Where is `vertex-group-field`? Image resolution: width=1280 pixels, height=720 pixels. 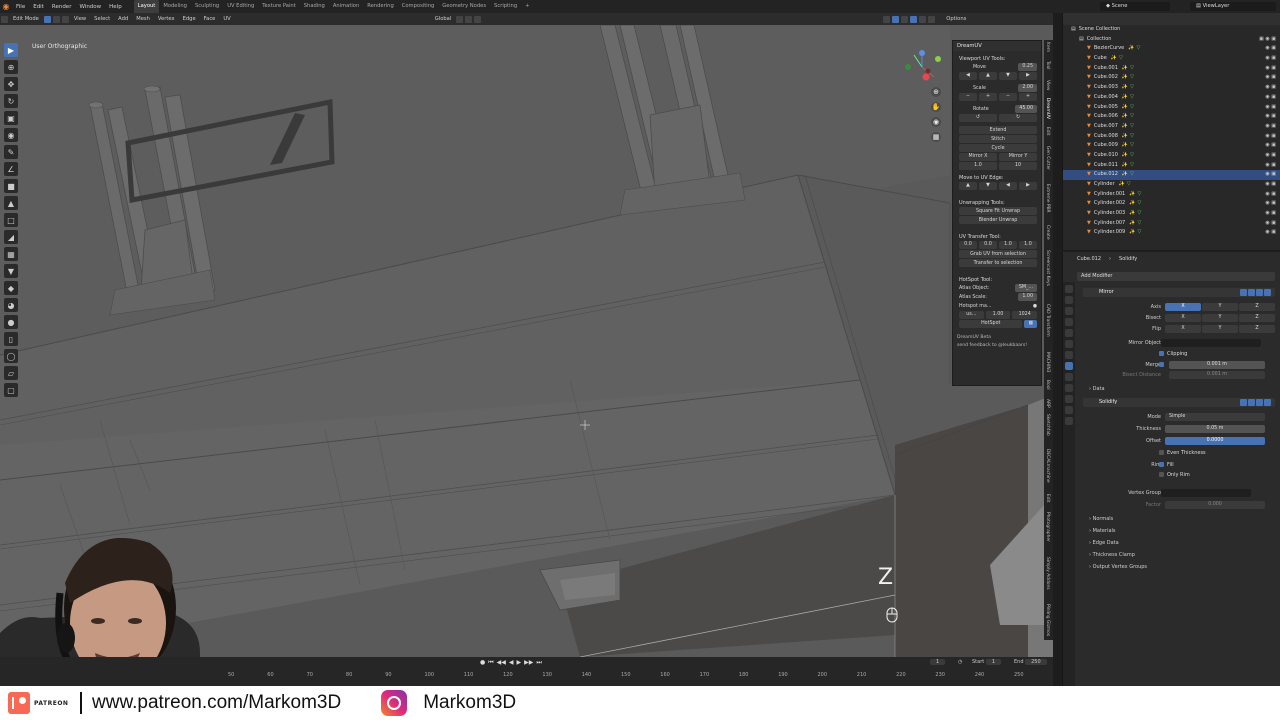 vertex-group-field is located at coordinates (1206, 493).